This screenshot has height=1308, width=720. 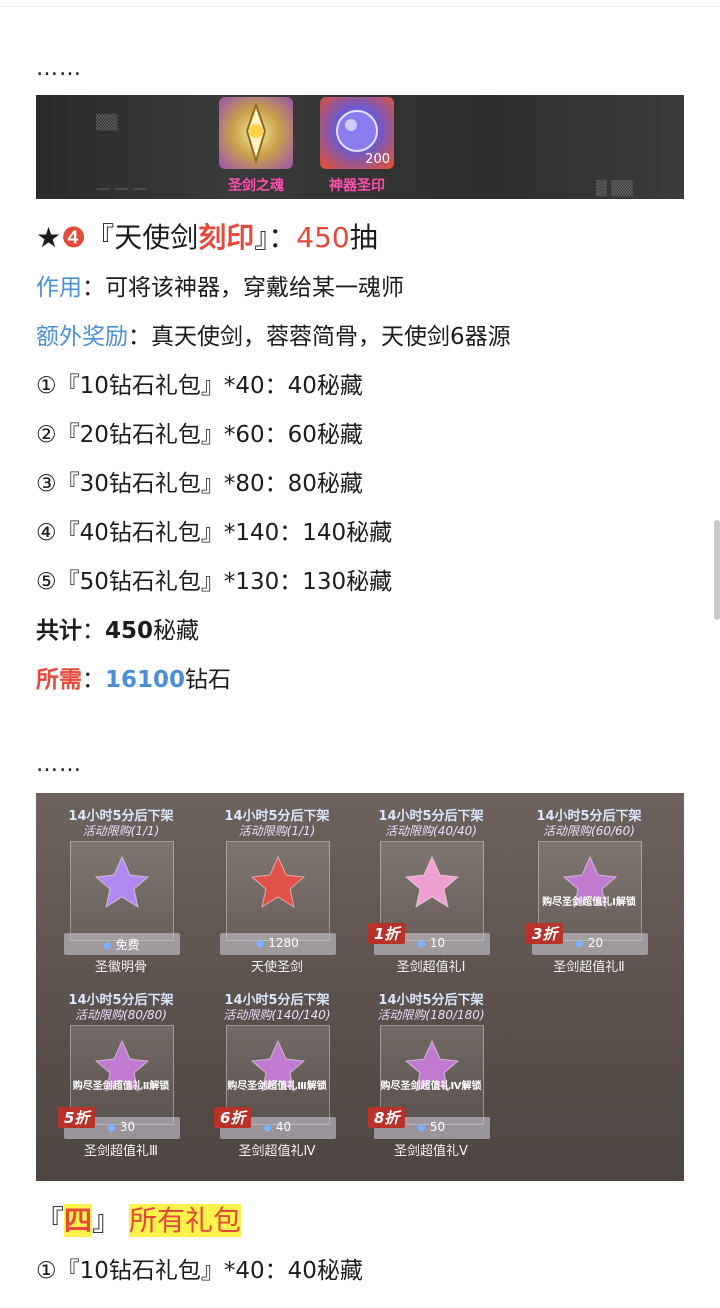 I want to click on price-label: ◆ 20, so click(x=589, y=943).